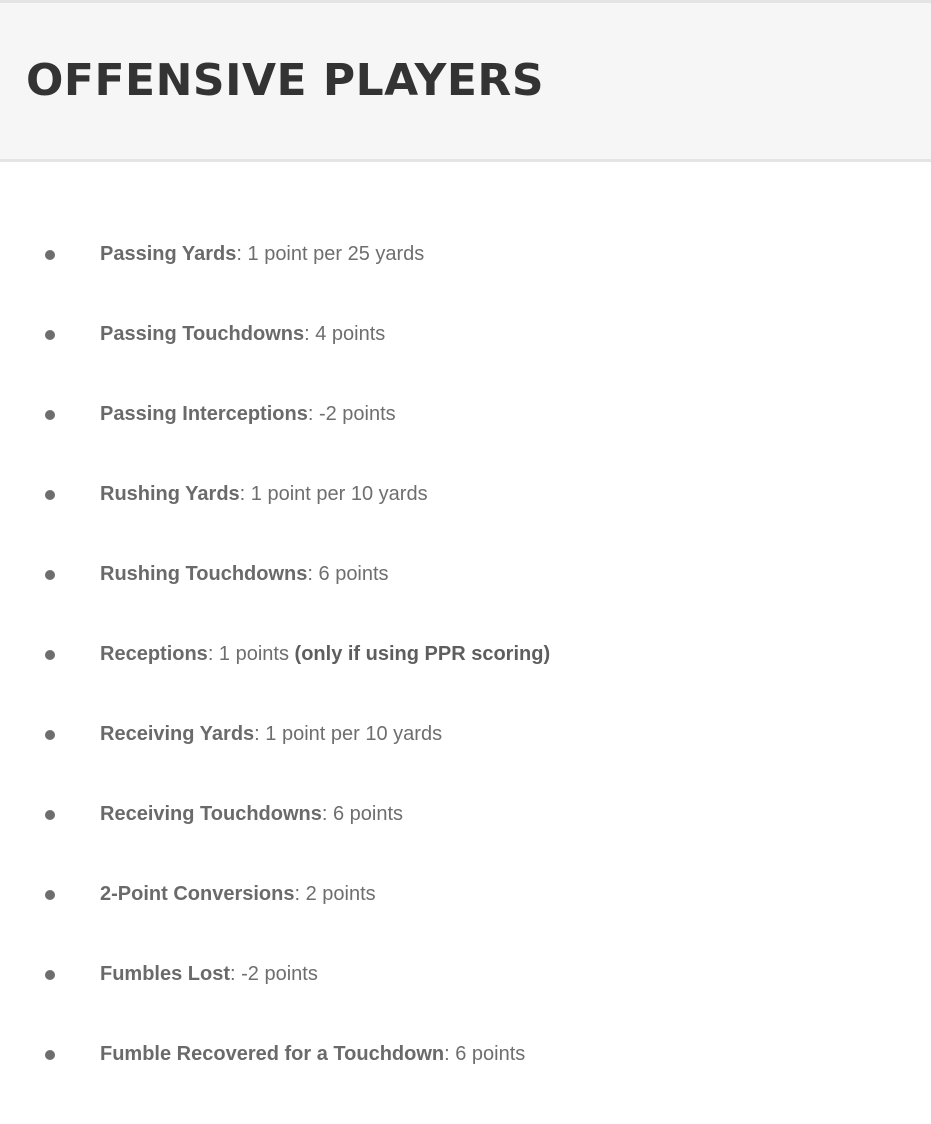 The width and height of the screenshot is (931, 1124). What do you see at coordinates (168, 254) in the screenshot?
I see `rule-name: Passing Yards` at bounding box center [168, 254].